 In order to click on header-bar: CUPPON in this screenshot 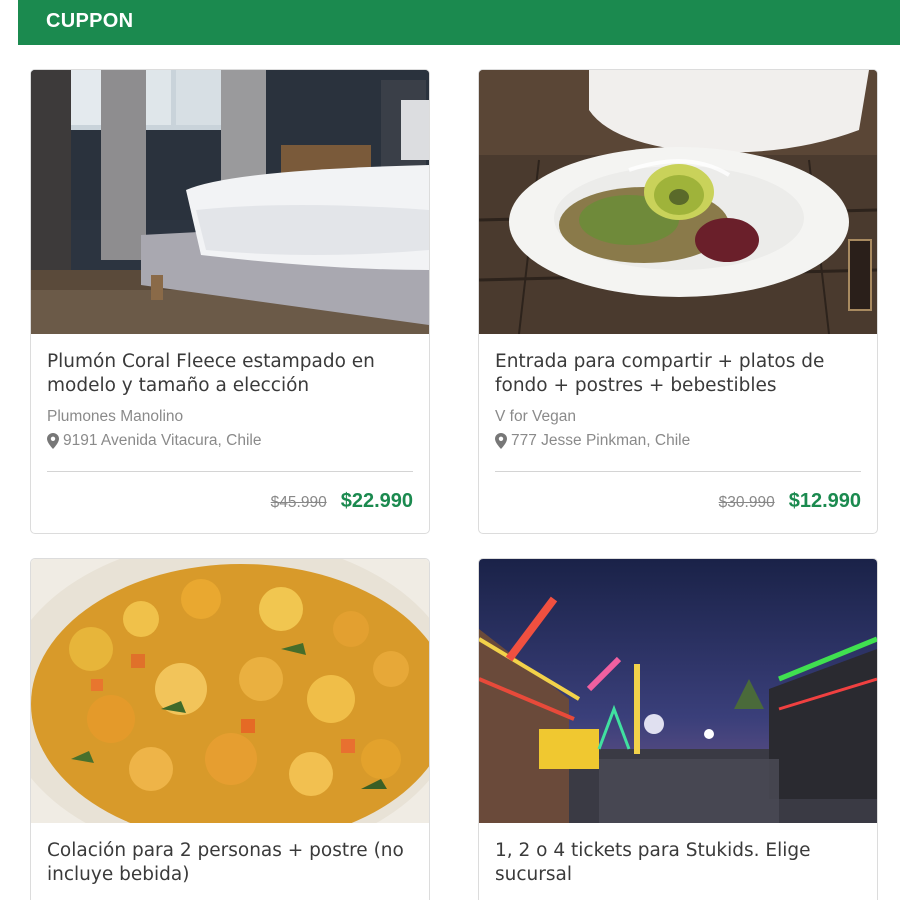, I will do `click(459, 22)`.